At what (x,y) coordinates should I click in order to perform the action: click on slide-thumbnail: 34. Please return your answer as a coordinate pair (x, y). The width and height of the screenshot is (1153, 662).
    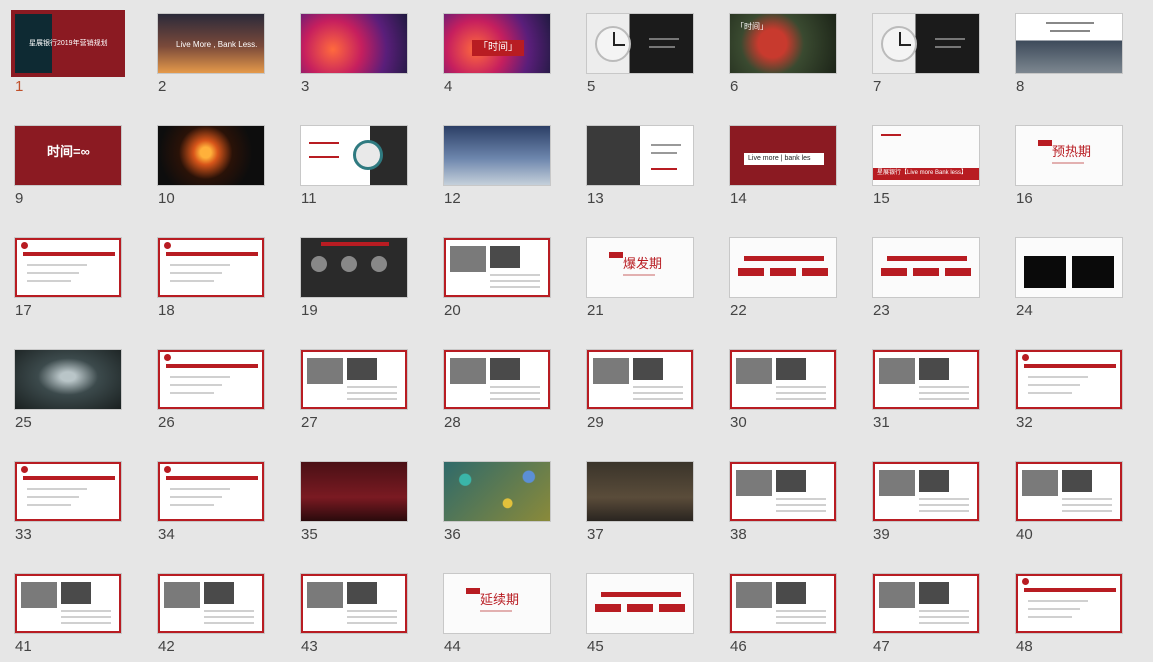
    Looking at the image, I should click on (214, 504).